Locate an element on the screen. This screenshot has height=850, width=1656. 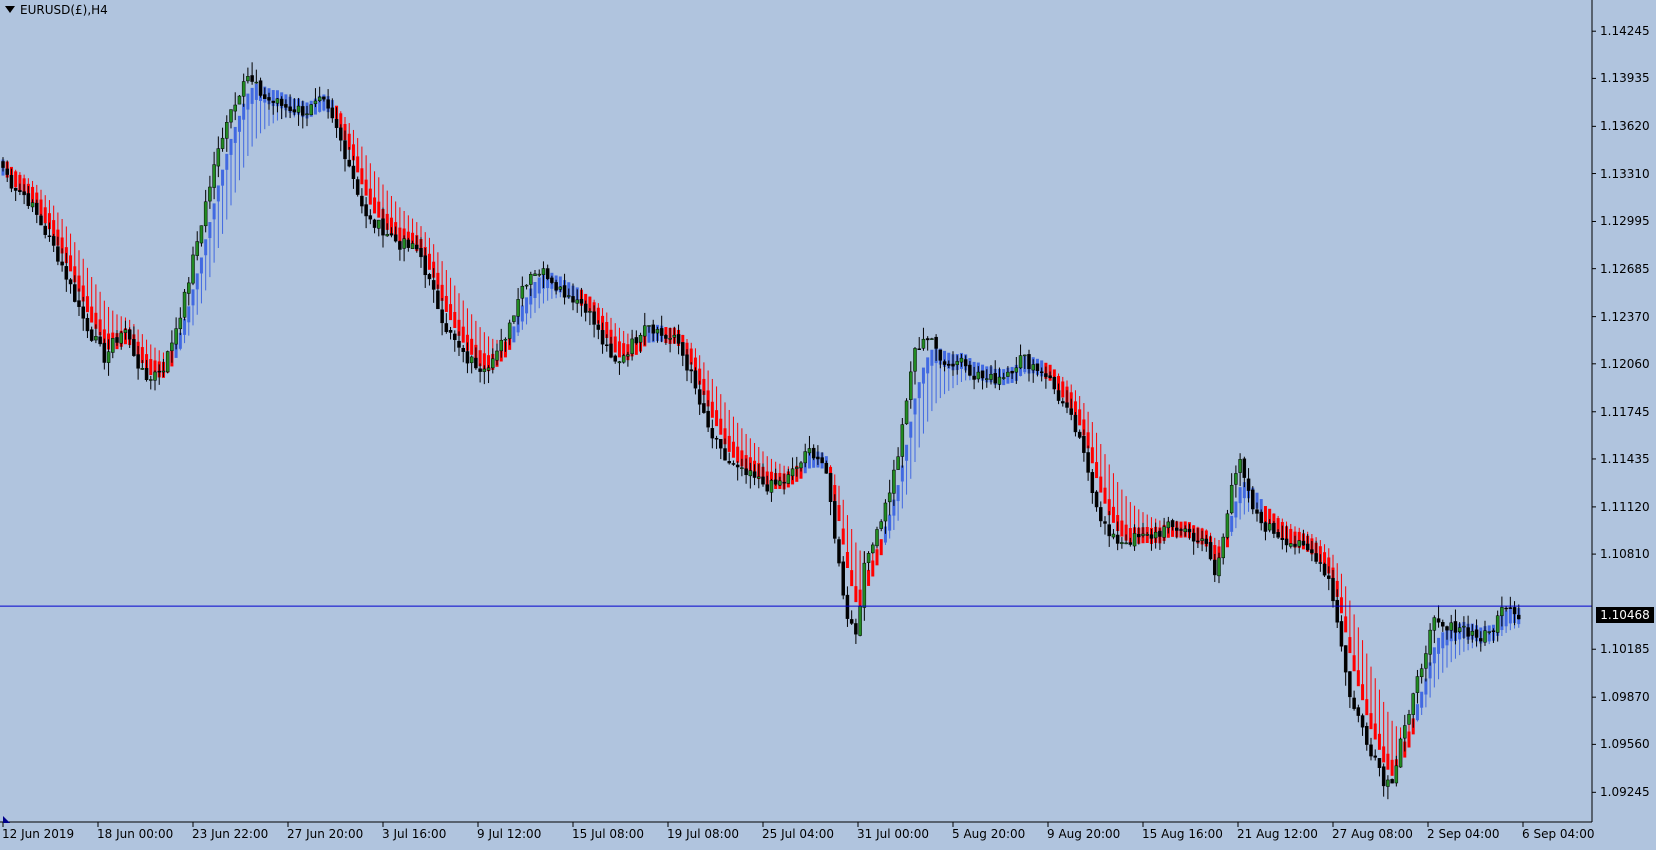
price-tick-label: 1.12060 is located at coordinates (1625, 363).